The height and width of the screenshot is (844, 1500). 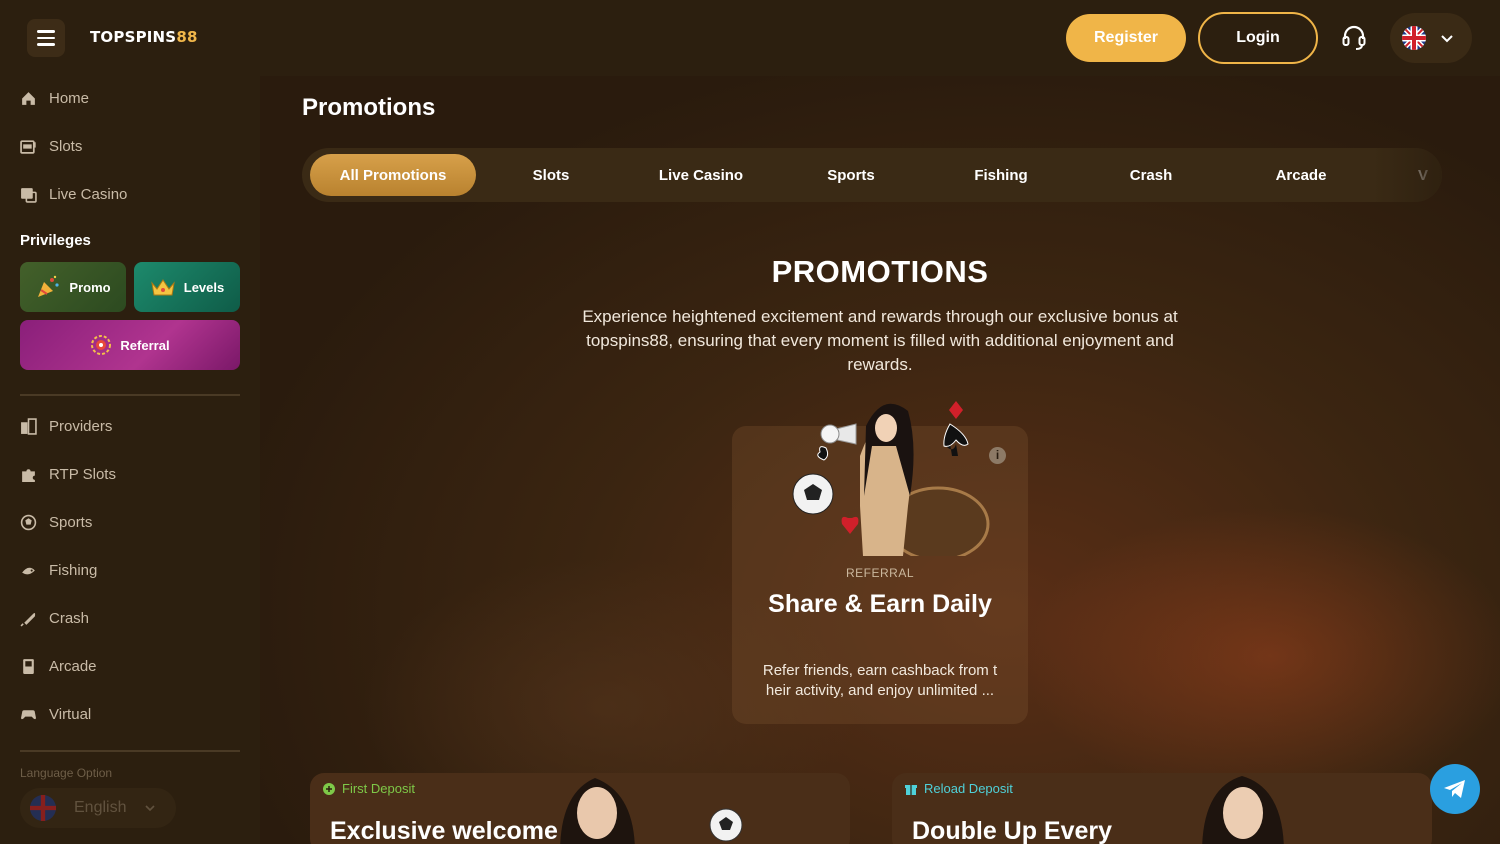 I want to click on referral-target-icon, so click(x=101, y=345).